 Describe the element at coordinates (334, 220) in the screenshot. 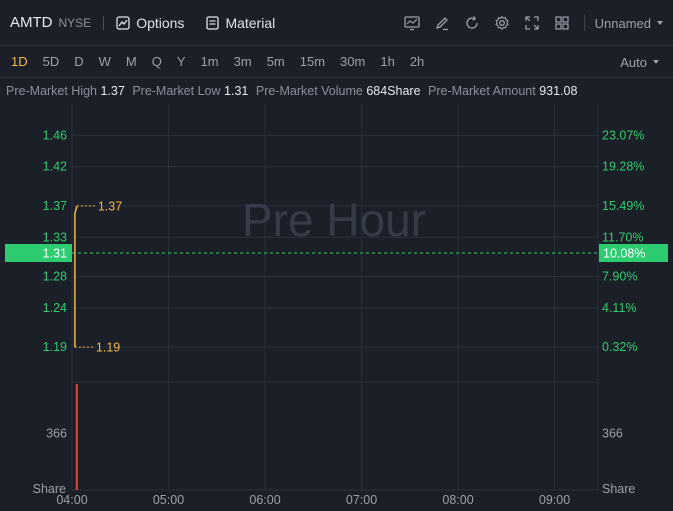

I see `chart-watermark: Pre Hour` at that location.